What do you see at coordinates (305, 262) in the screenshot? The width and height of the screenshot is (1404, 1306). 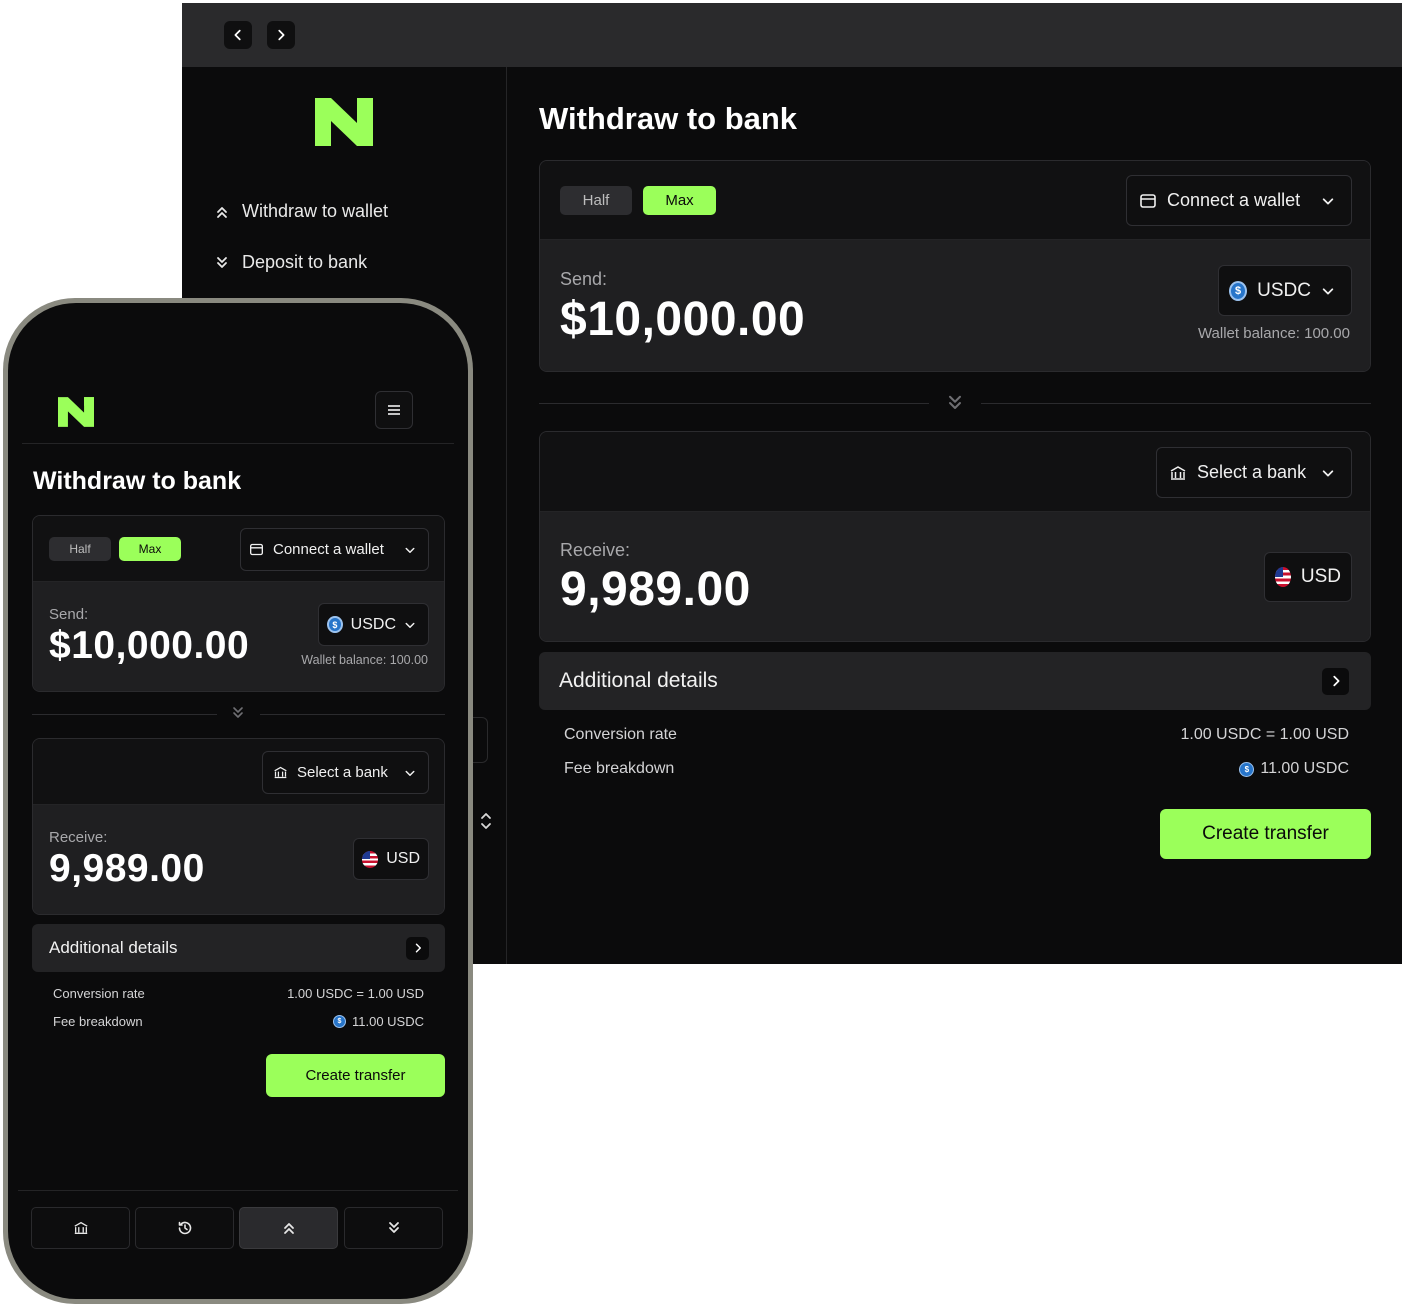 I see `sidebar-item-label: Deposit to bank` at bounding box center [305, 262].